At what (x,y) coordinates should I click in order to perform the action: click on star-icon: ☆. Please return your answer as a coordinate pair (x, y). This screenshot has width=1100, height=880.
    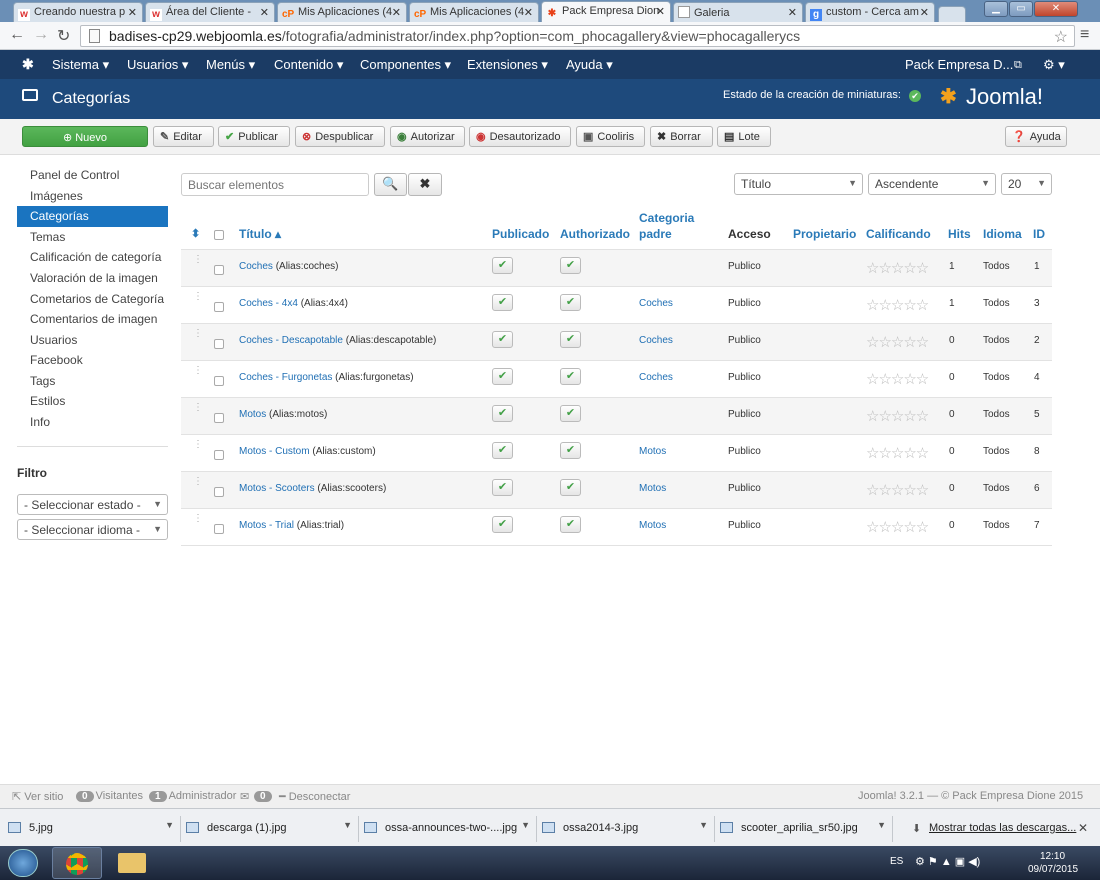
    Looking at the image, I should click on (1061, 37).